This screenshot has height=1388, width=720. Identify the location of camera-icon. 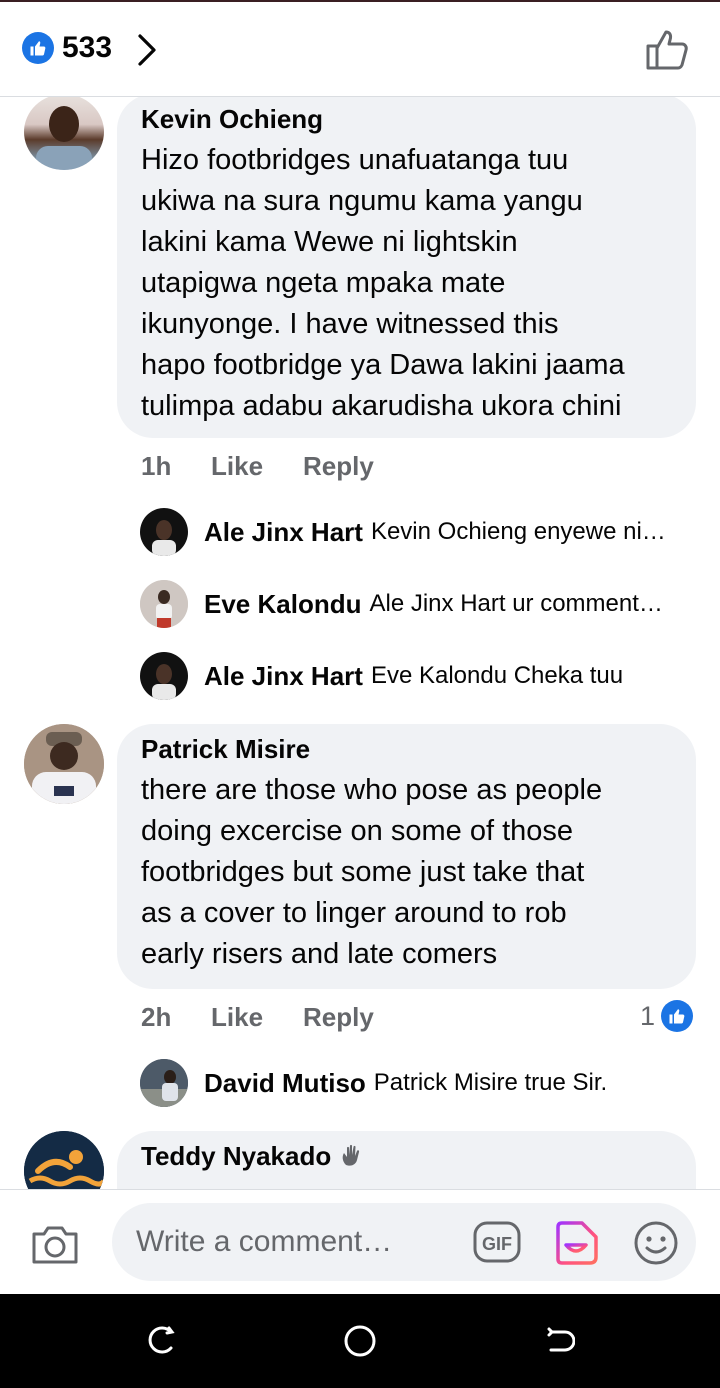
(55, 1244).